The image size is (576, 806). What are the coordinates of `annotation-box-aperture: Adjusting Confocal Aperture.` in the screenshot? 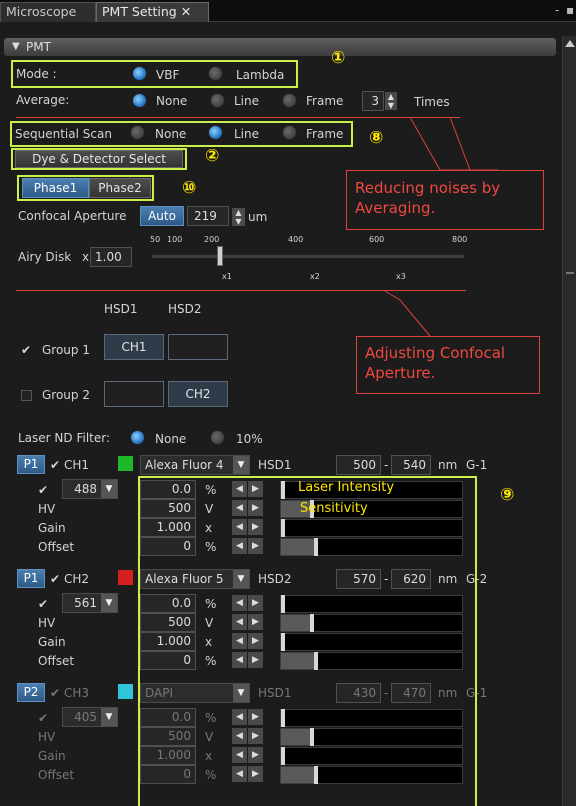 It's located at (448, 365).